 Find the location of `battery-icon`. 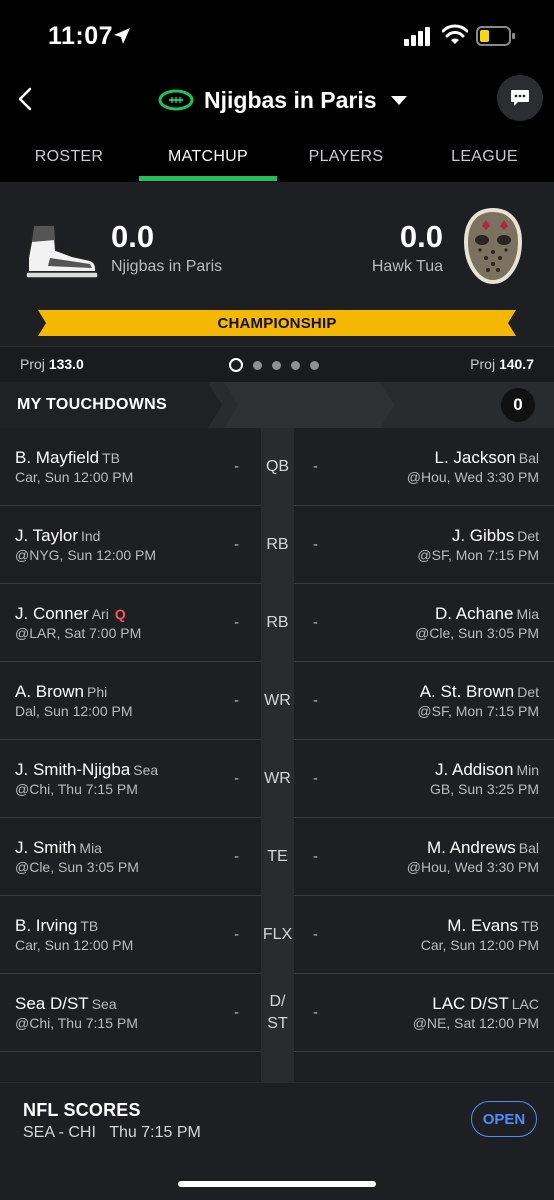

battery-icon is located at coordinates (495, 36).